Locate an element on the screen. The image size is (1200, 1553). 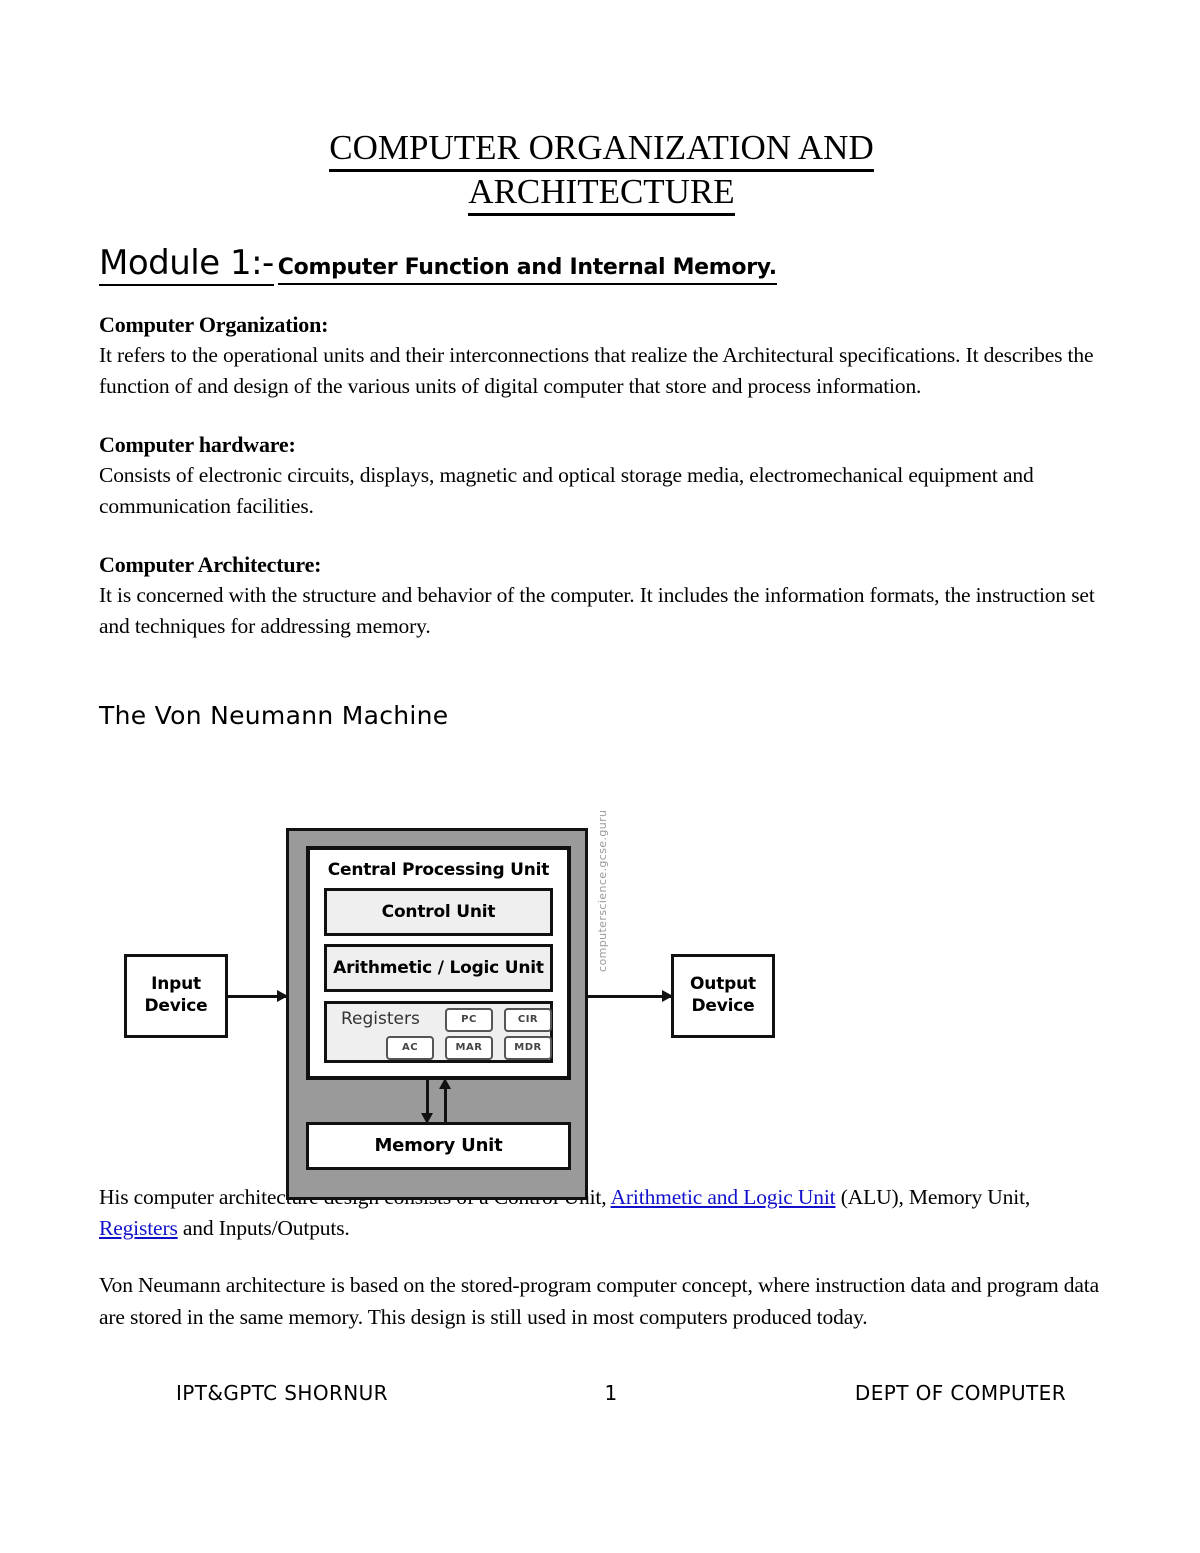
paragraph-text-part-2: (ALU), Memory Unit, is located at coordinates (933, 1196).